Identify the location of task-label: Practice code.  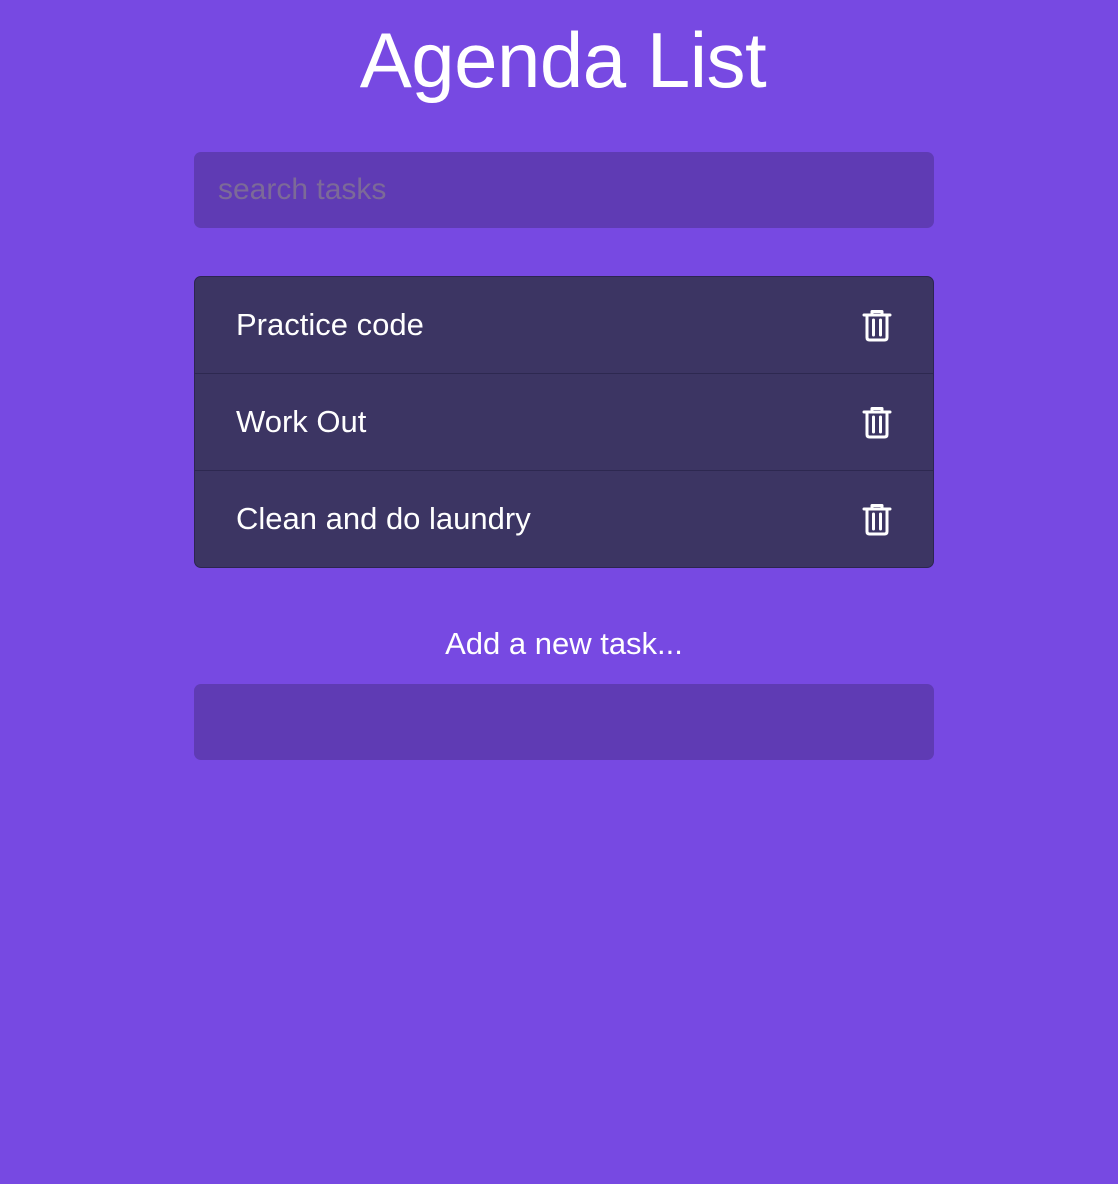
(330, 324).